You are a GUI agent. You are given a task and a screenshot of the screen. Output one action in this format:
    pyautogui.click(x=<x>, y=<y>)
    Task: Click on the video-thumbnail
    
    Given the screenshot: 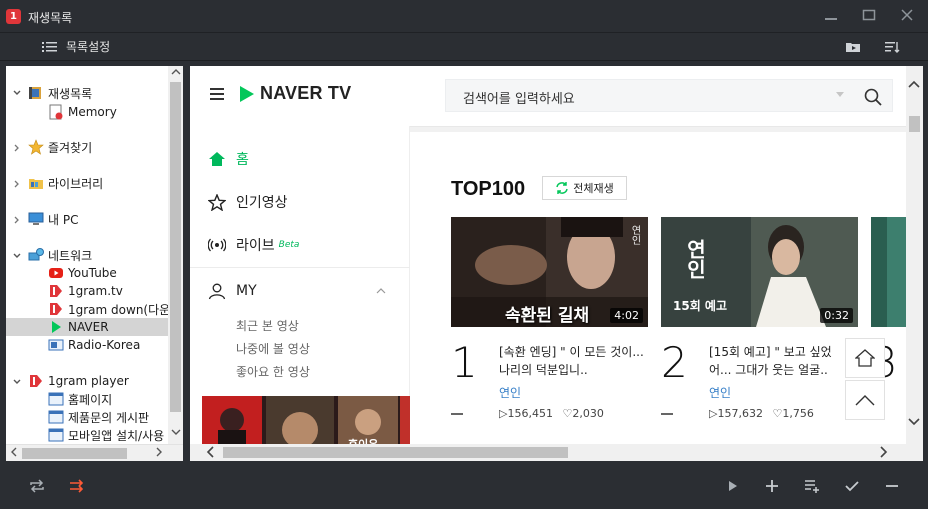 What is the action you would take?
    pyautogui.click(x=888, y=272)
    